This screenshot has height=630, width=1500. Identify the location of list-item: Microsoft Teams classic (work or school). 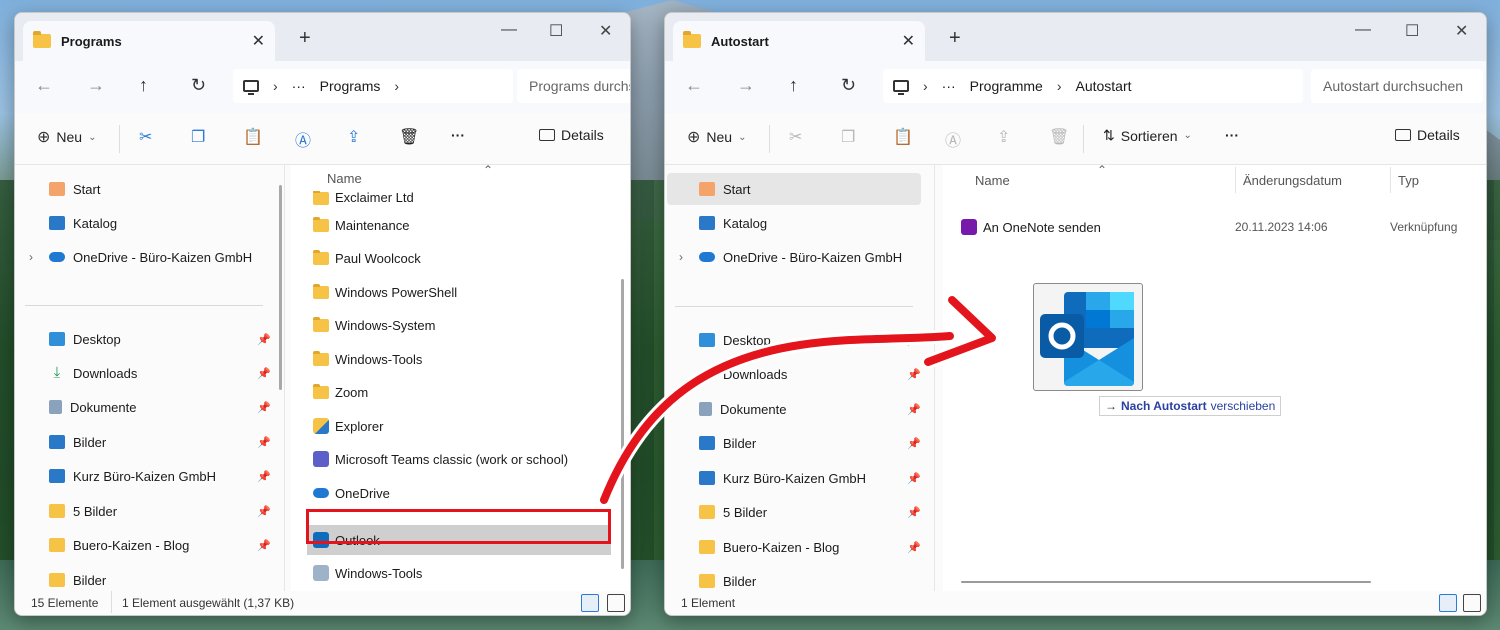
(462, 459).